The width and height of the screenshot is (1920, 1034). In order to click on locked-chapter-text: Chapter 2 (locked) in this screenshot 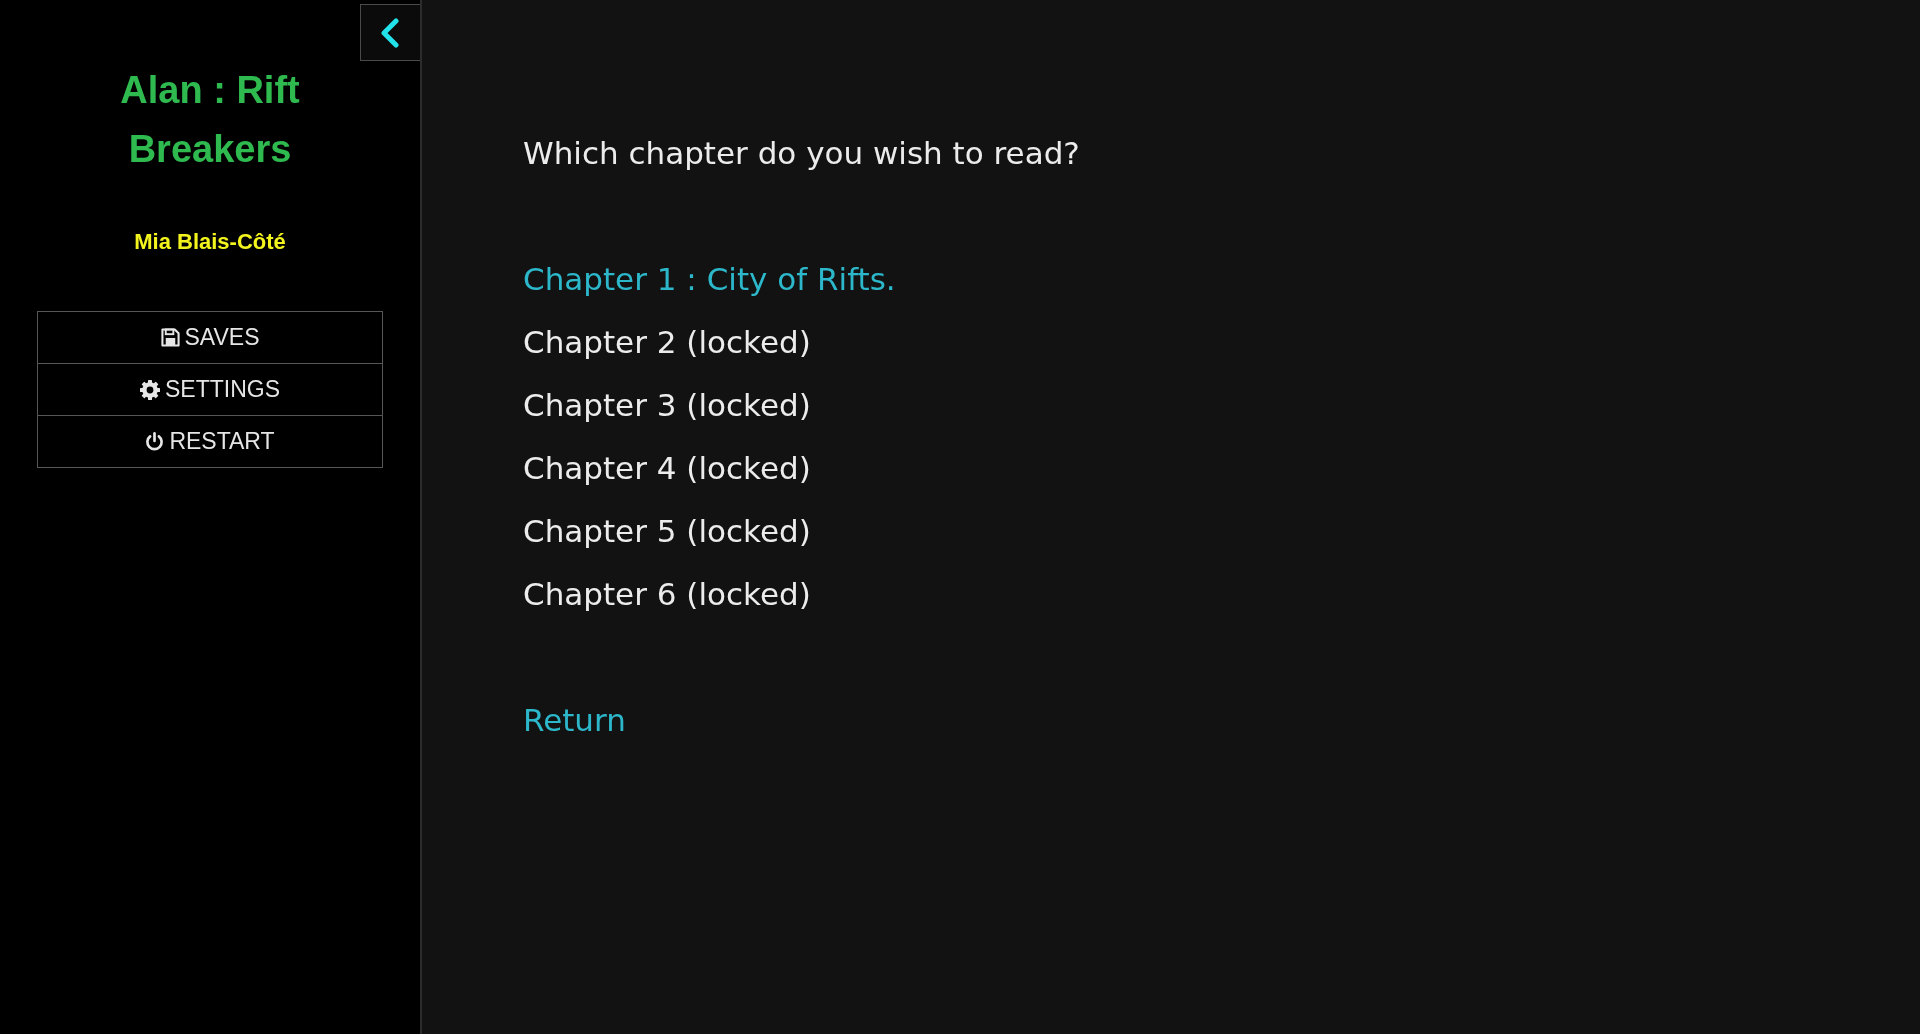, I will do `click(667, 342)`.